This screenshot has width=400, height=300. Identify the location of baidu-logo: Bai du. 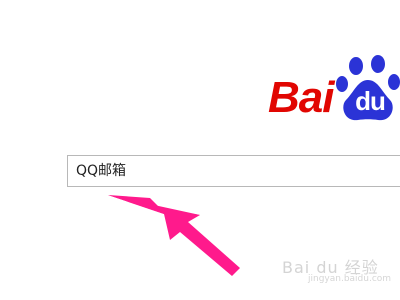
(331, 90).